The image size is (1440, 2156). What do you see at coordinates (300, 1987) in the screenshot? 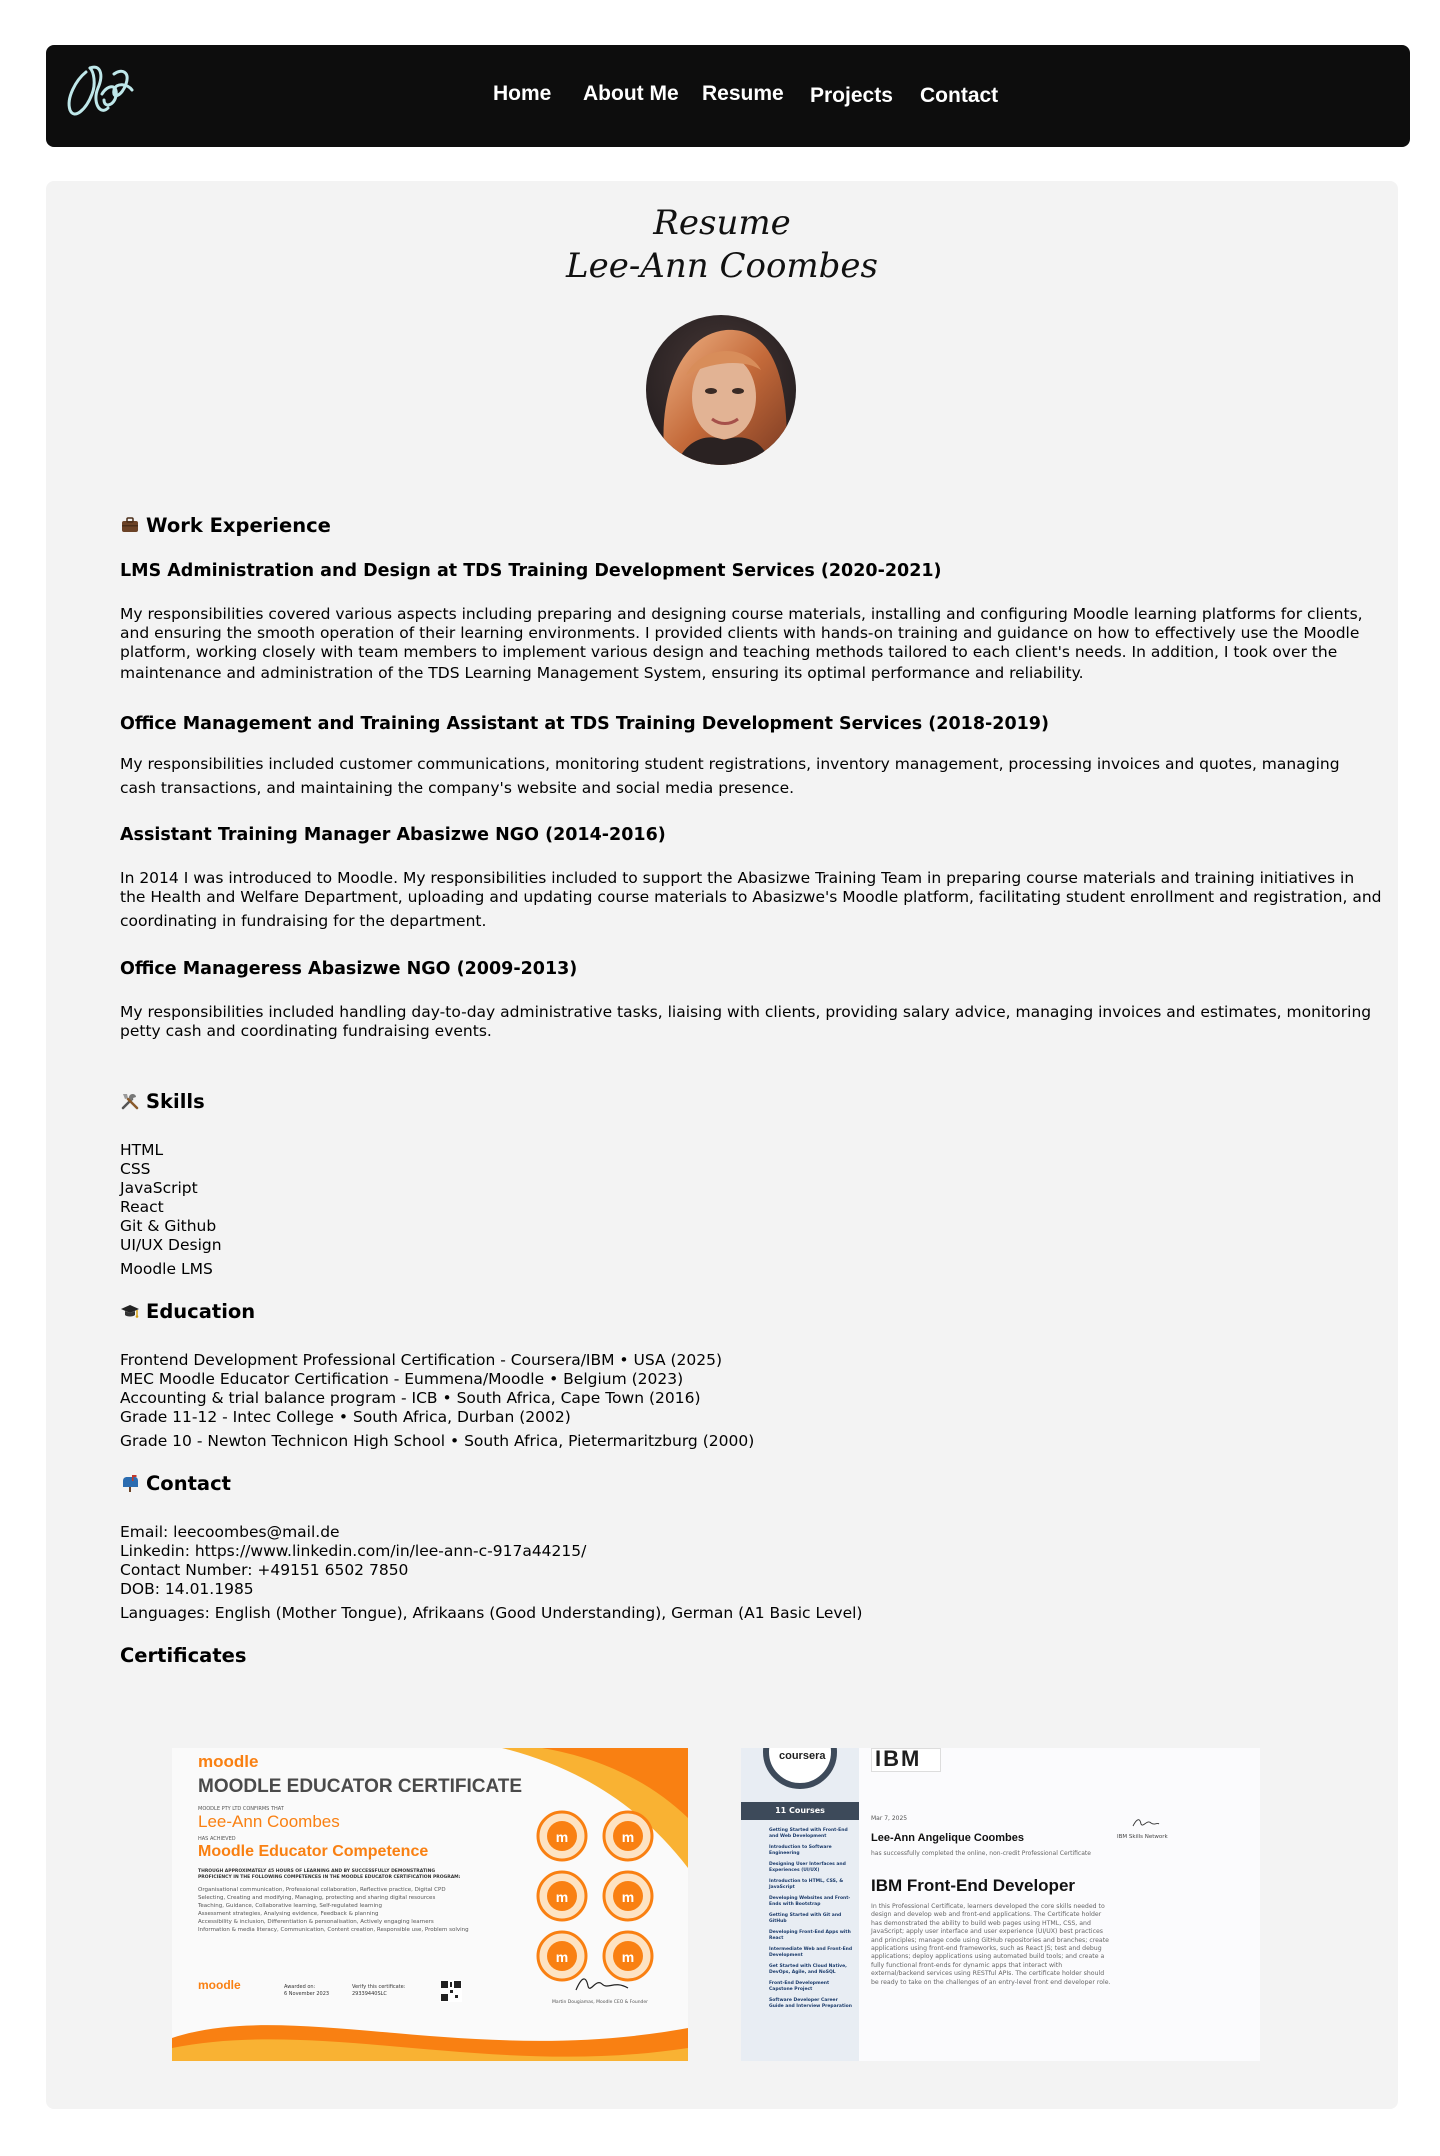
I see `moodle-awarded-label: Awarded on:` at bounding box center [300, 1987].